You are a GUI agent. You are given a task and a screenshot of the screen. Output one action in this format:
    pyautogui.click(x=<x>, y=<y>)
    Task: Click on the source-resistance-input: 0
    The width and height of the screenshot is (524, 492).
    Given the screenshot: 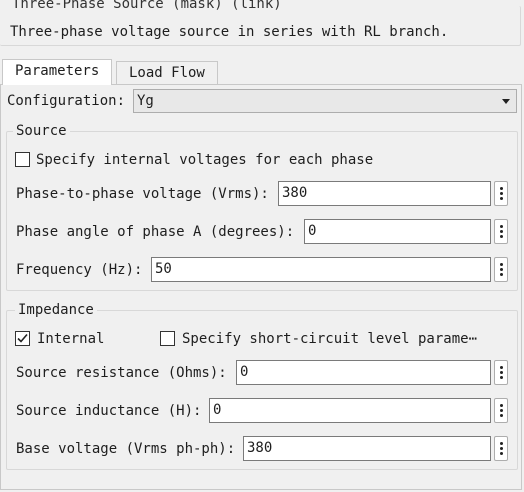 What is the action you would take?
    pyautogui.click(x=363, y=372)
    